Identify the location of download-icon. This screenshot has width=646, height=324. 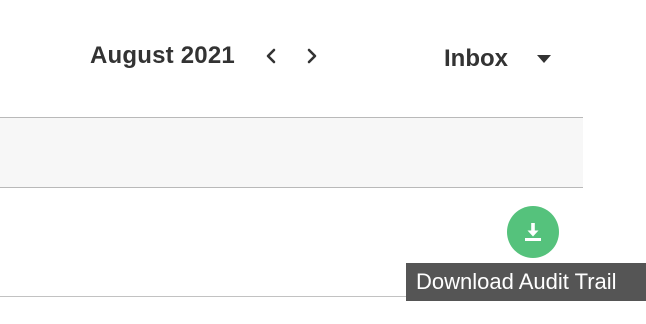
(533, 232).